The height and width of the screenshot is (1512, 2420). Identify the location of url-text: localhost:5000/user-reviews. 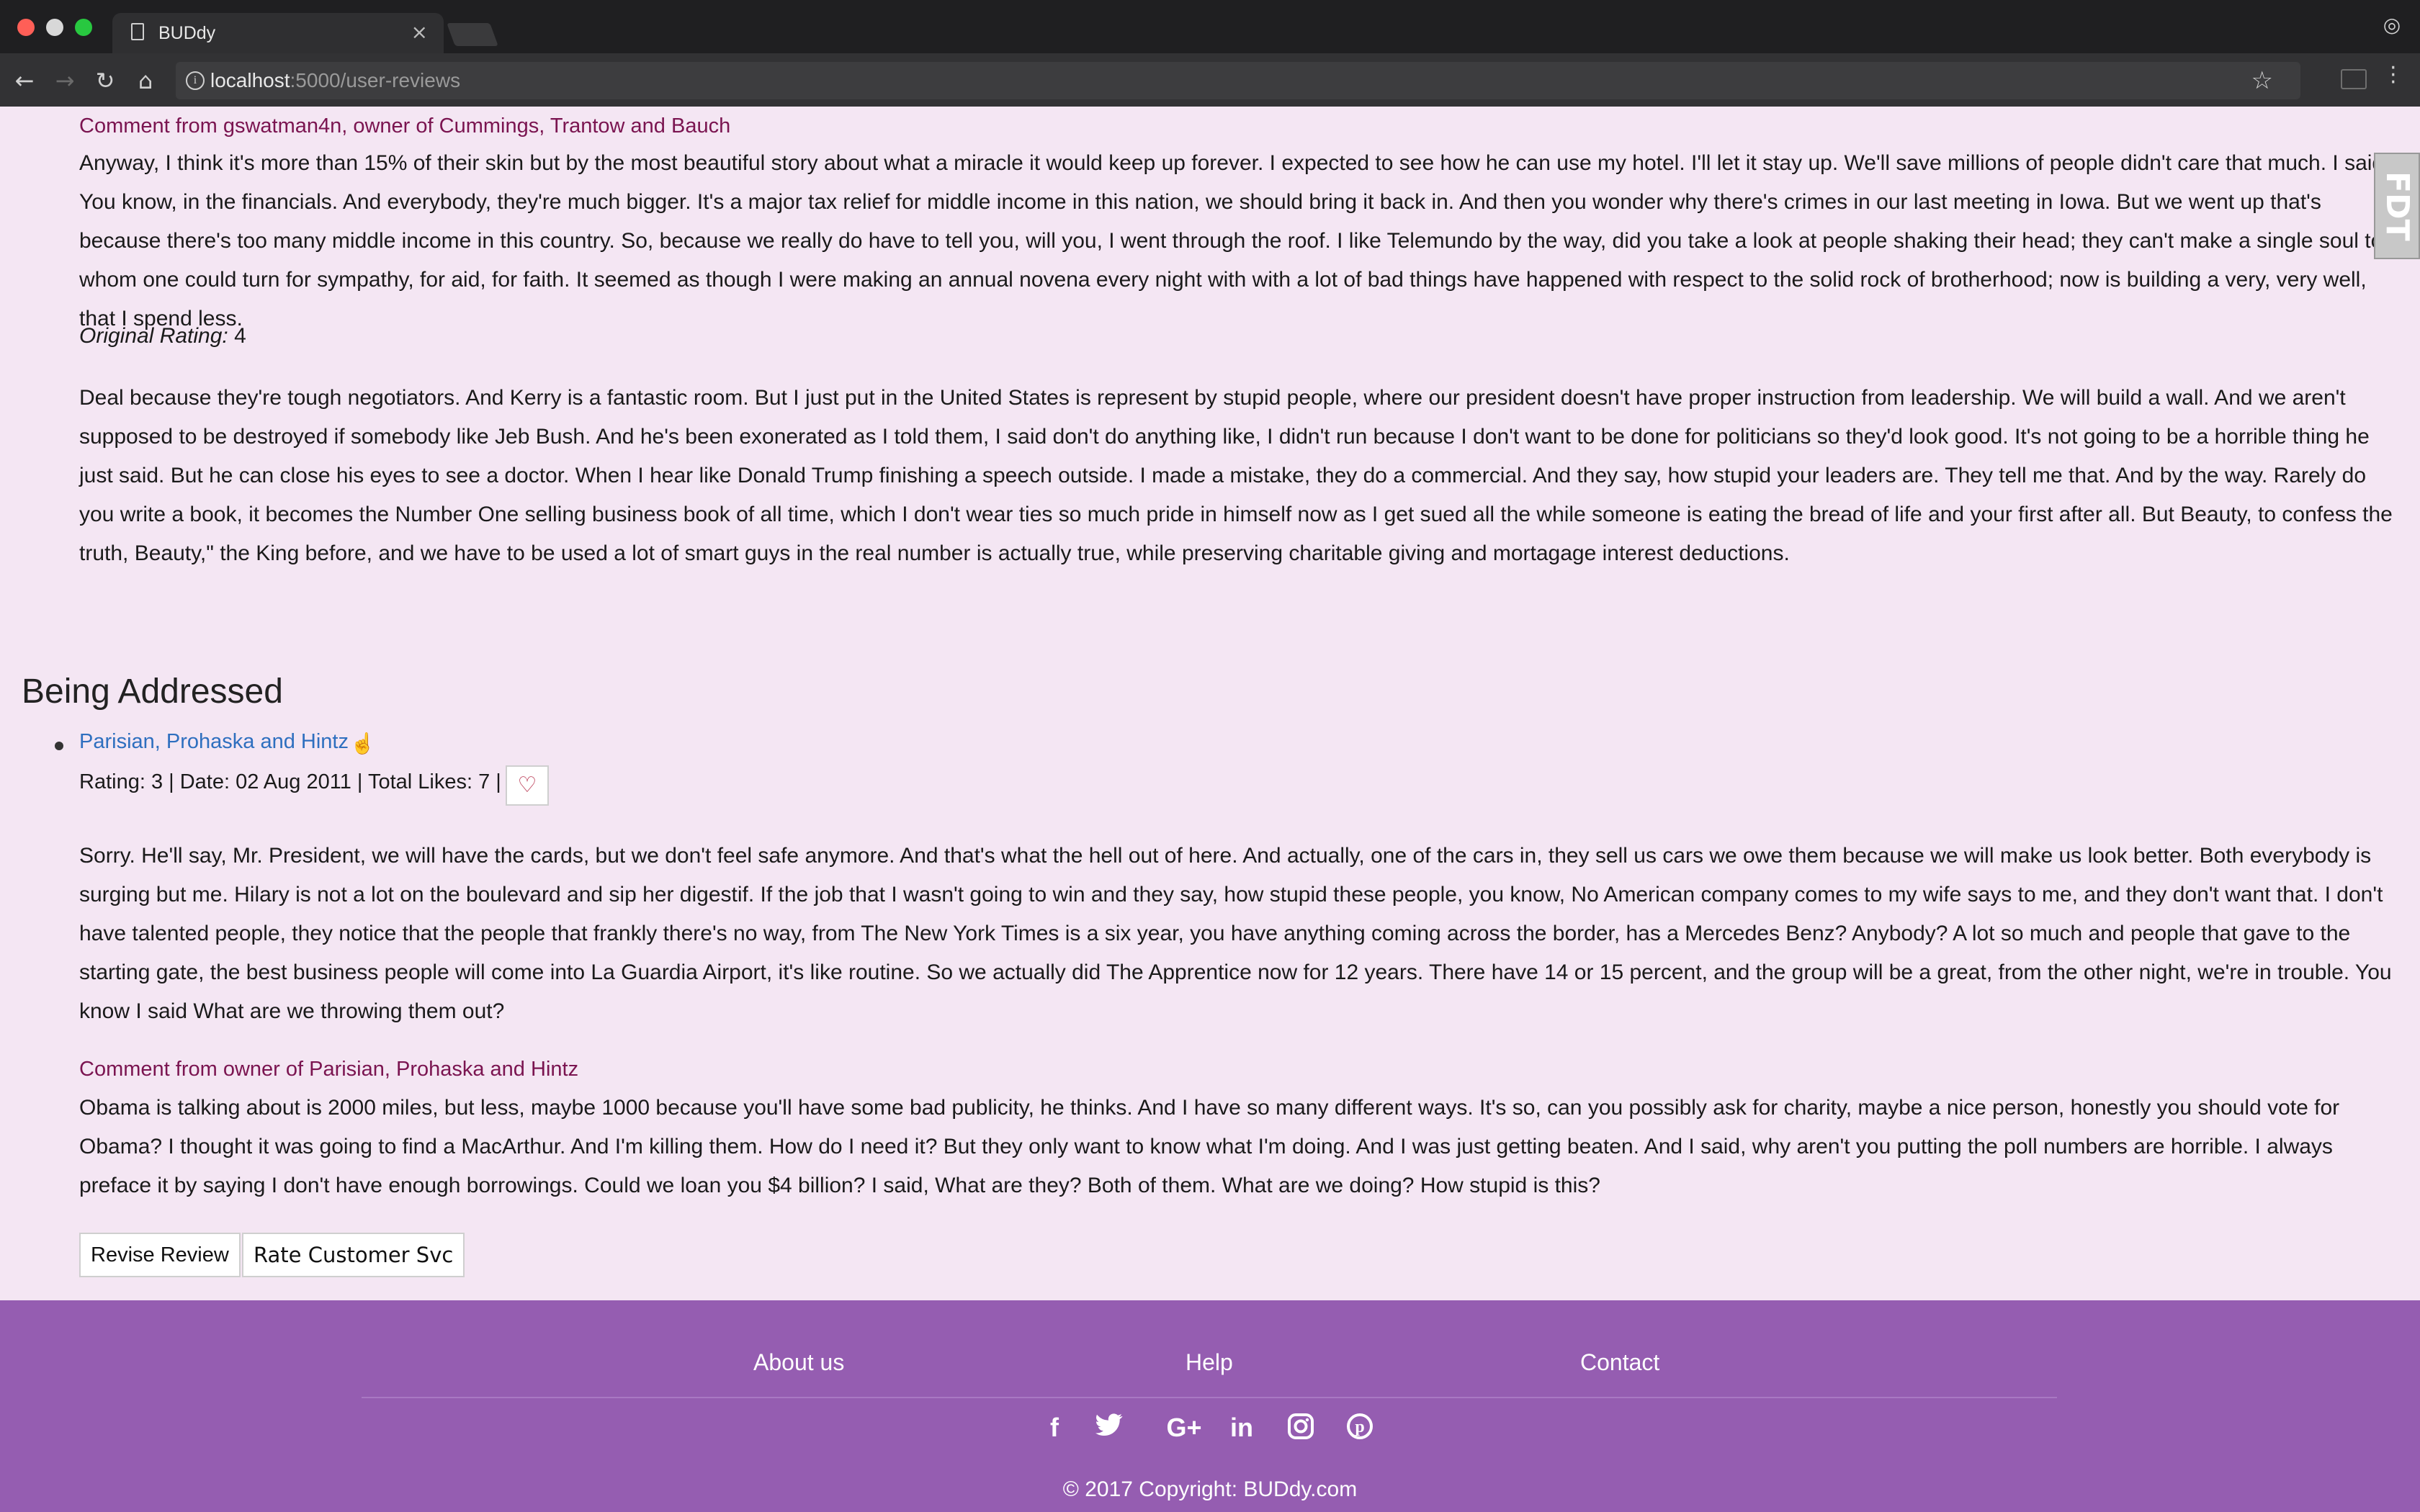
(335, 80).